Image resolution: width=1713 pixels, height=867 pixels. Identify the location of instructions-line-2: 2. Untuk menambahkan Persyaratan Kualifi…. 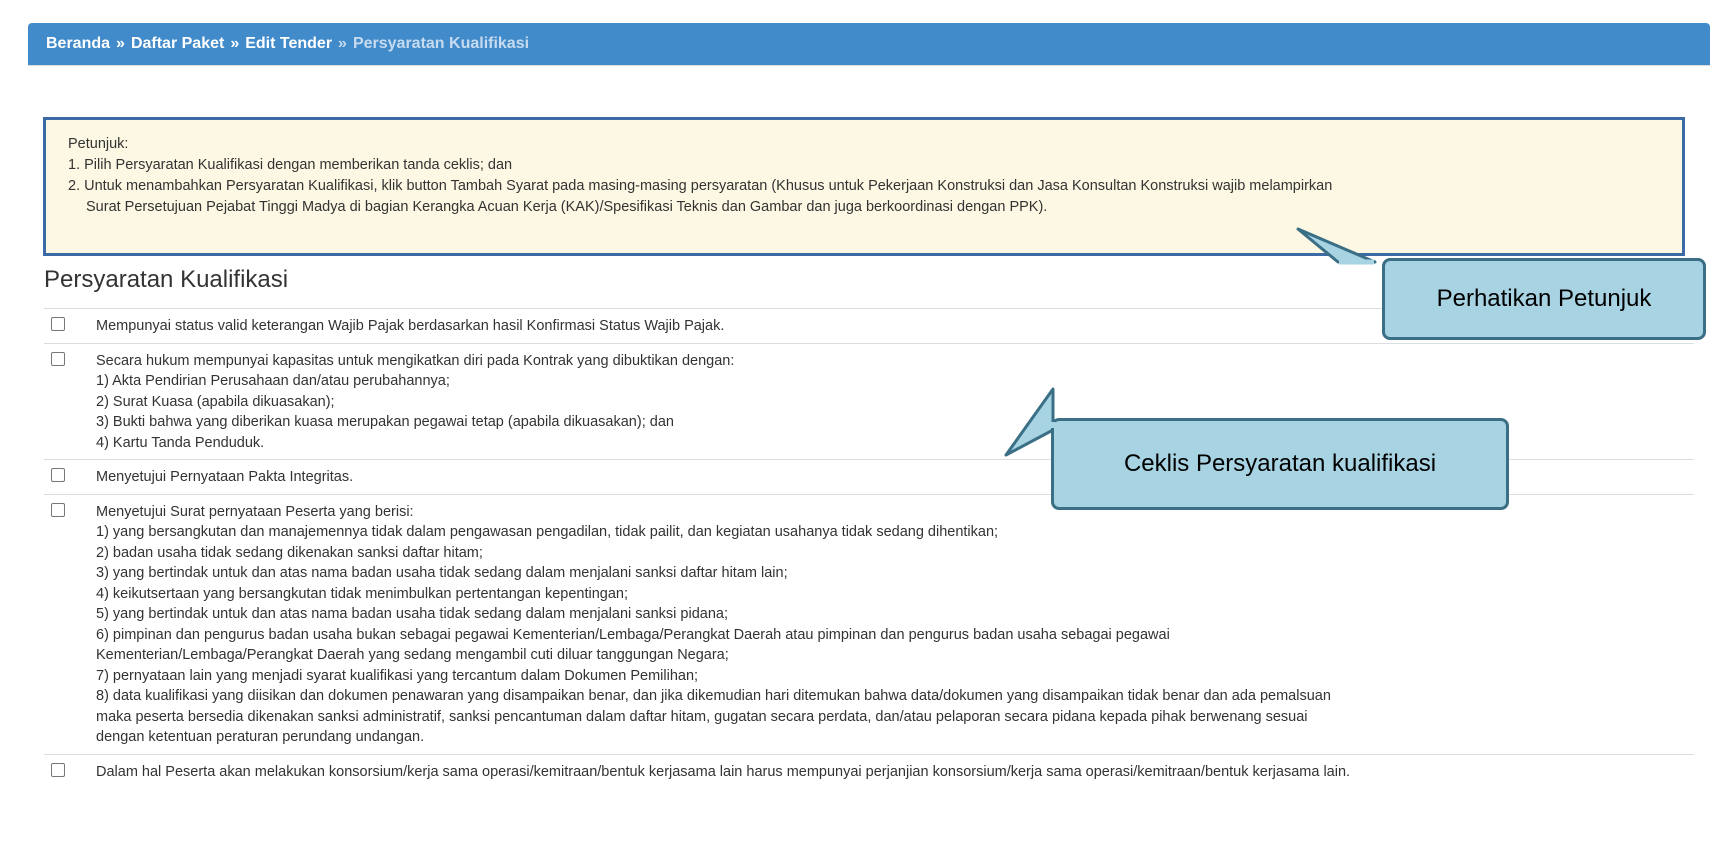
(700, 186).